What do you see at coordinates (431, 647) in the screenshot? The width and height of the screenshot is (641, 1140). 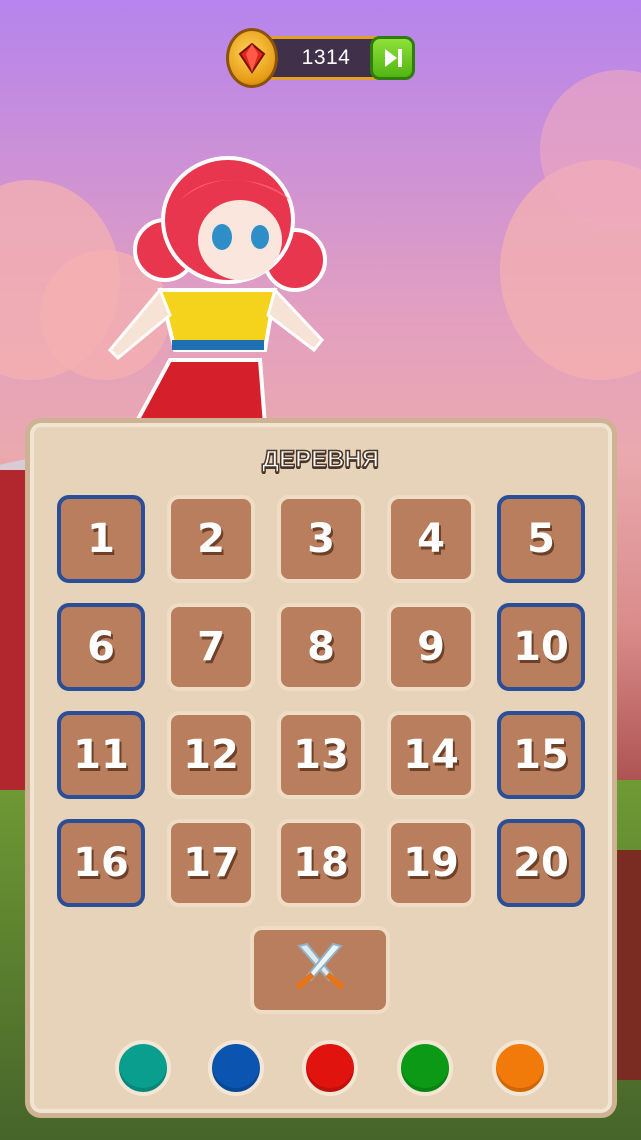 I see `level-button: 9` at bounding box center [431, 647].